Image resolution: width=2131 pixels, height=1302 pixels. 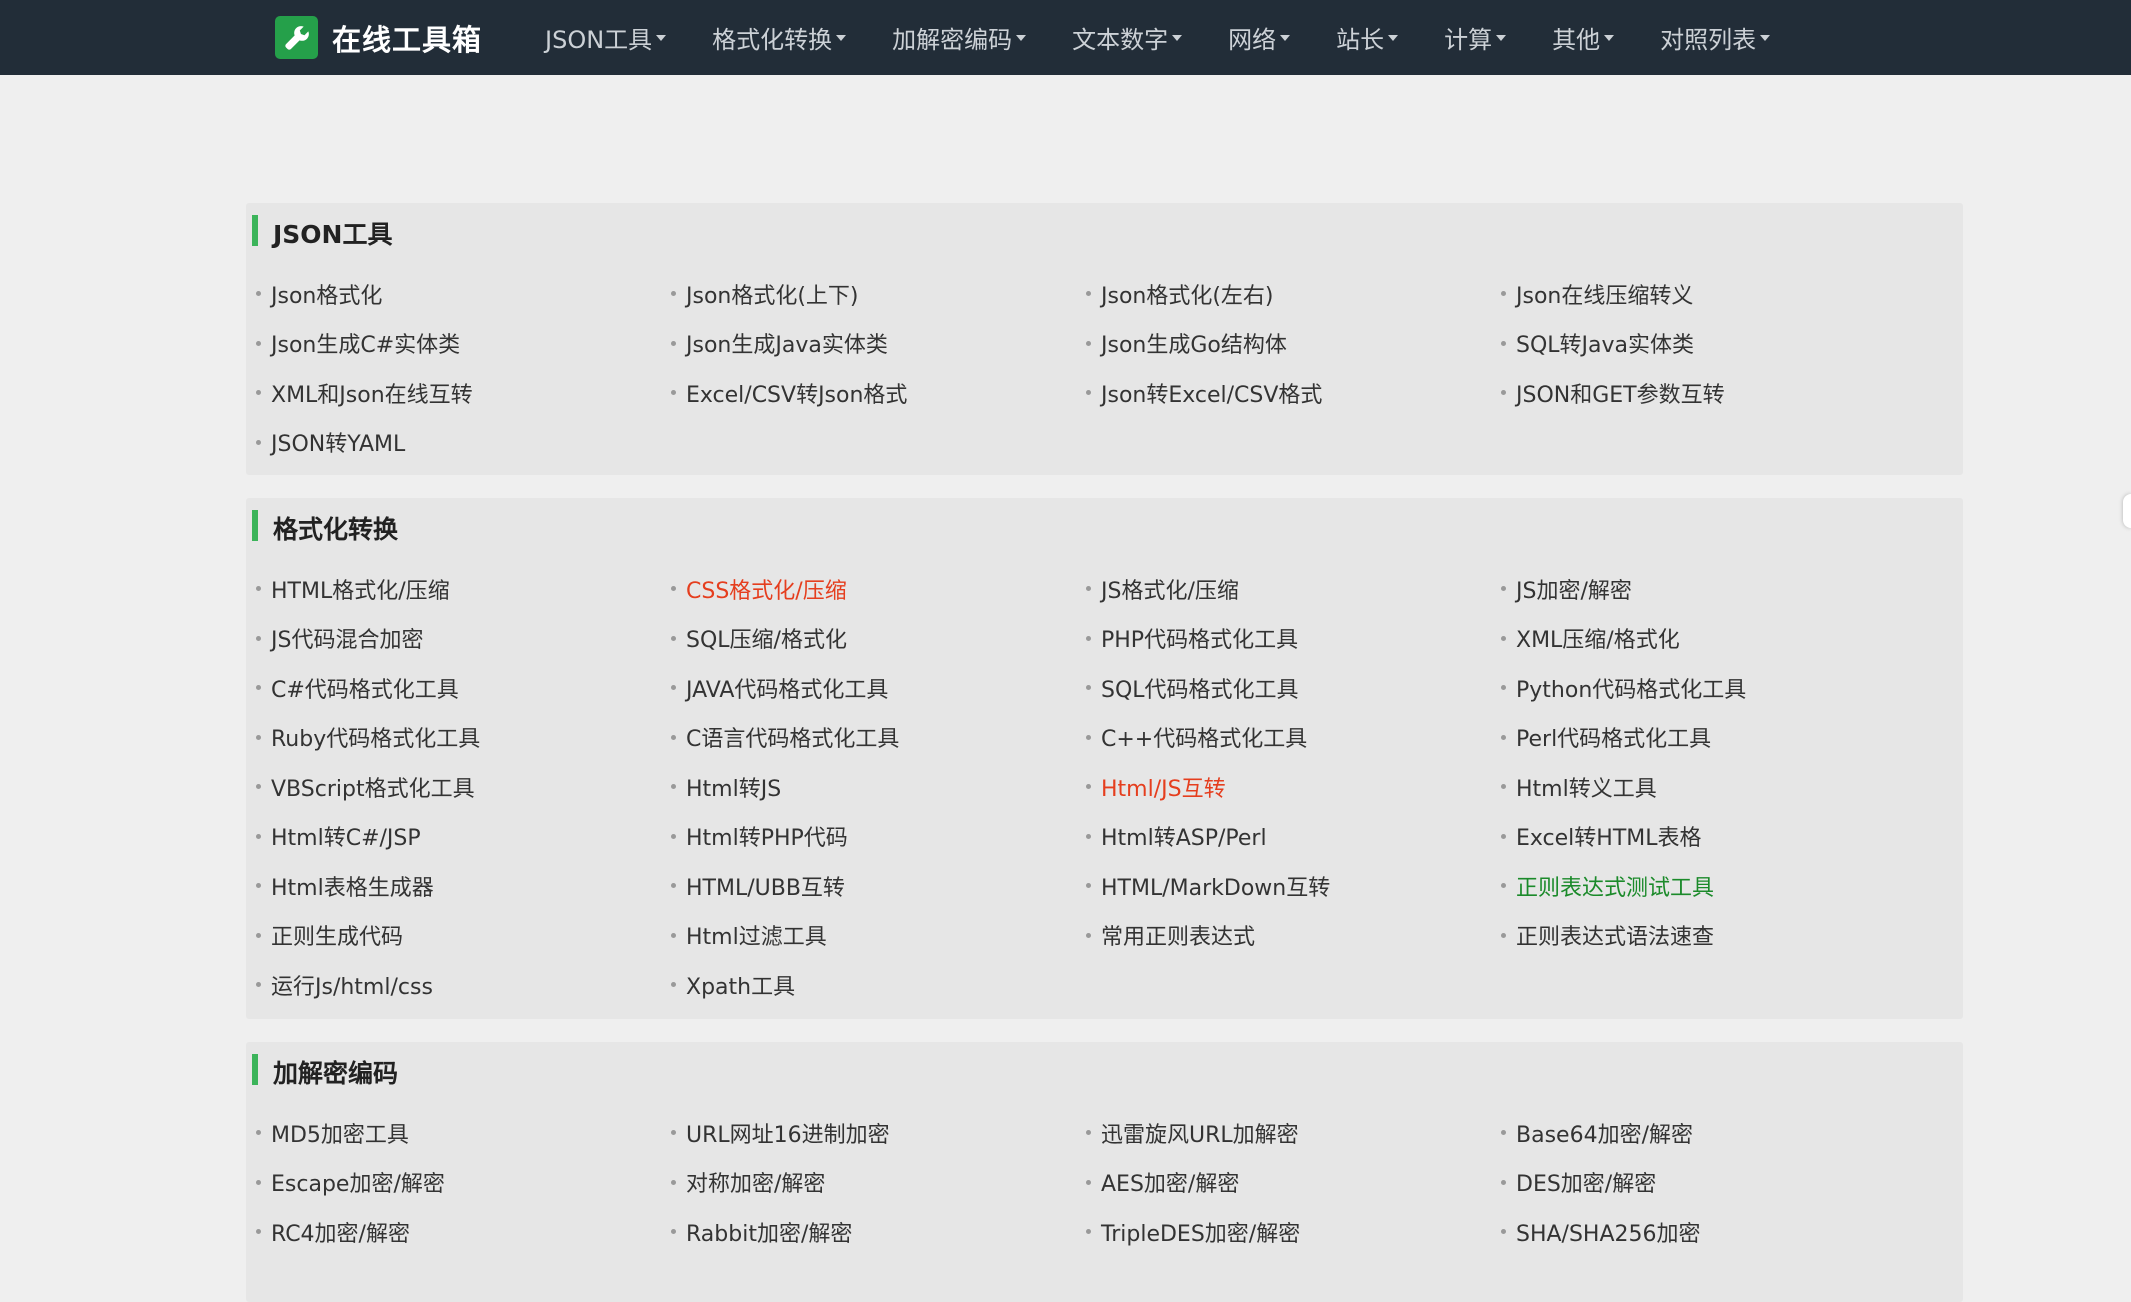 What do you see at coordinates (1201, 1234) in the screenshot?
I see `tool-link-label: TripleDES加密/解密` at bounding box center [1201, 1234].